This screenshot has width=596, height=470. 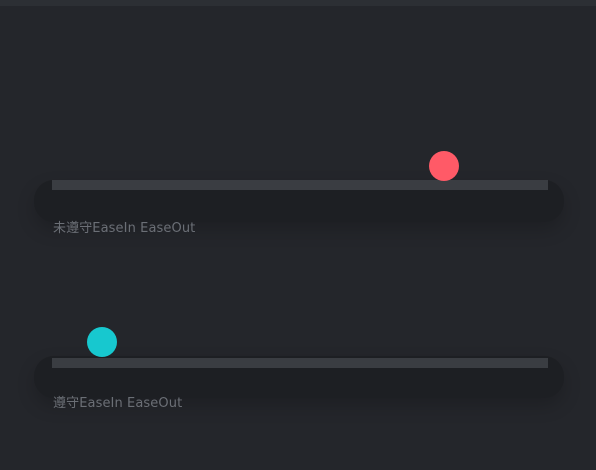 I want to click on animated-ball-cyan, so click(x=101, y=342).